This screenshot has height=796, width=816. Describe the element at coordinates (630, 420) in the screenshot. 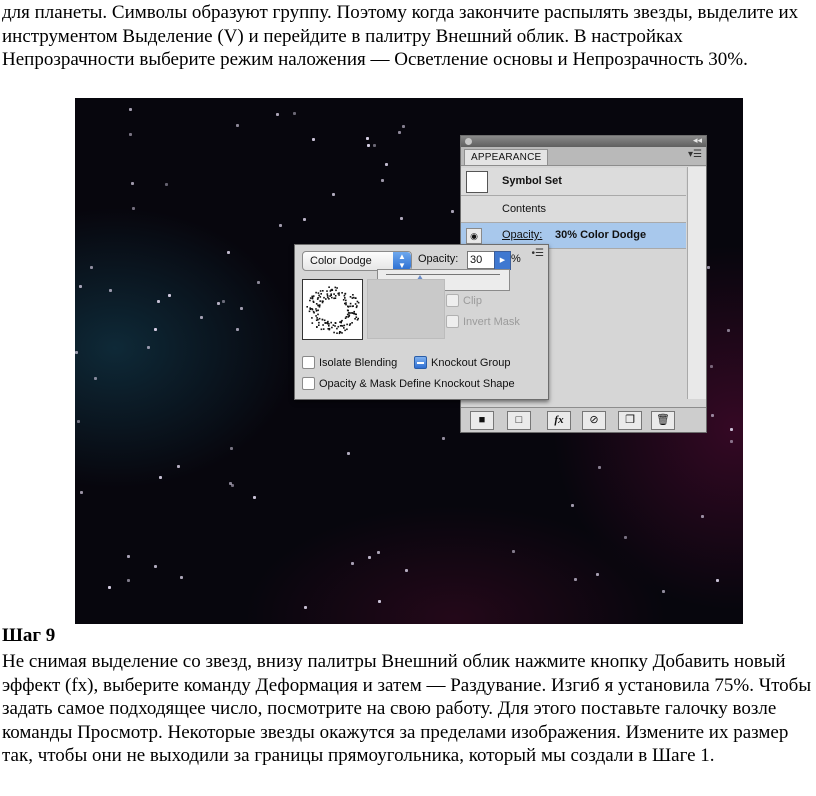

I see `duplicate-item-icon: ❐` at that location.